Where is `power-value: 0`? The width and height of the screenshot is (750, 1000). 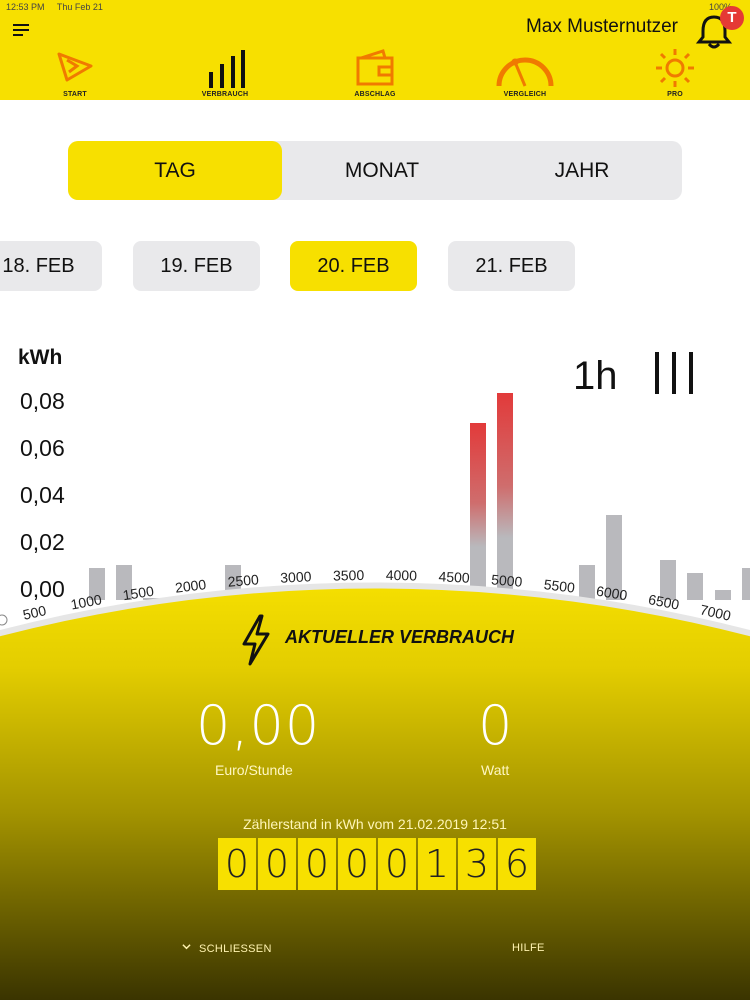
power-value: 0 is located at coordinates (496, 725).